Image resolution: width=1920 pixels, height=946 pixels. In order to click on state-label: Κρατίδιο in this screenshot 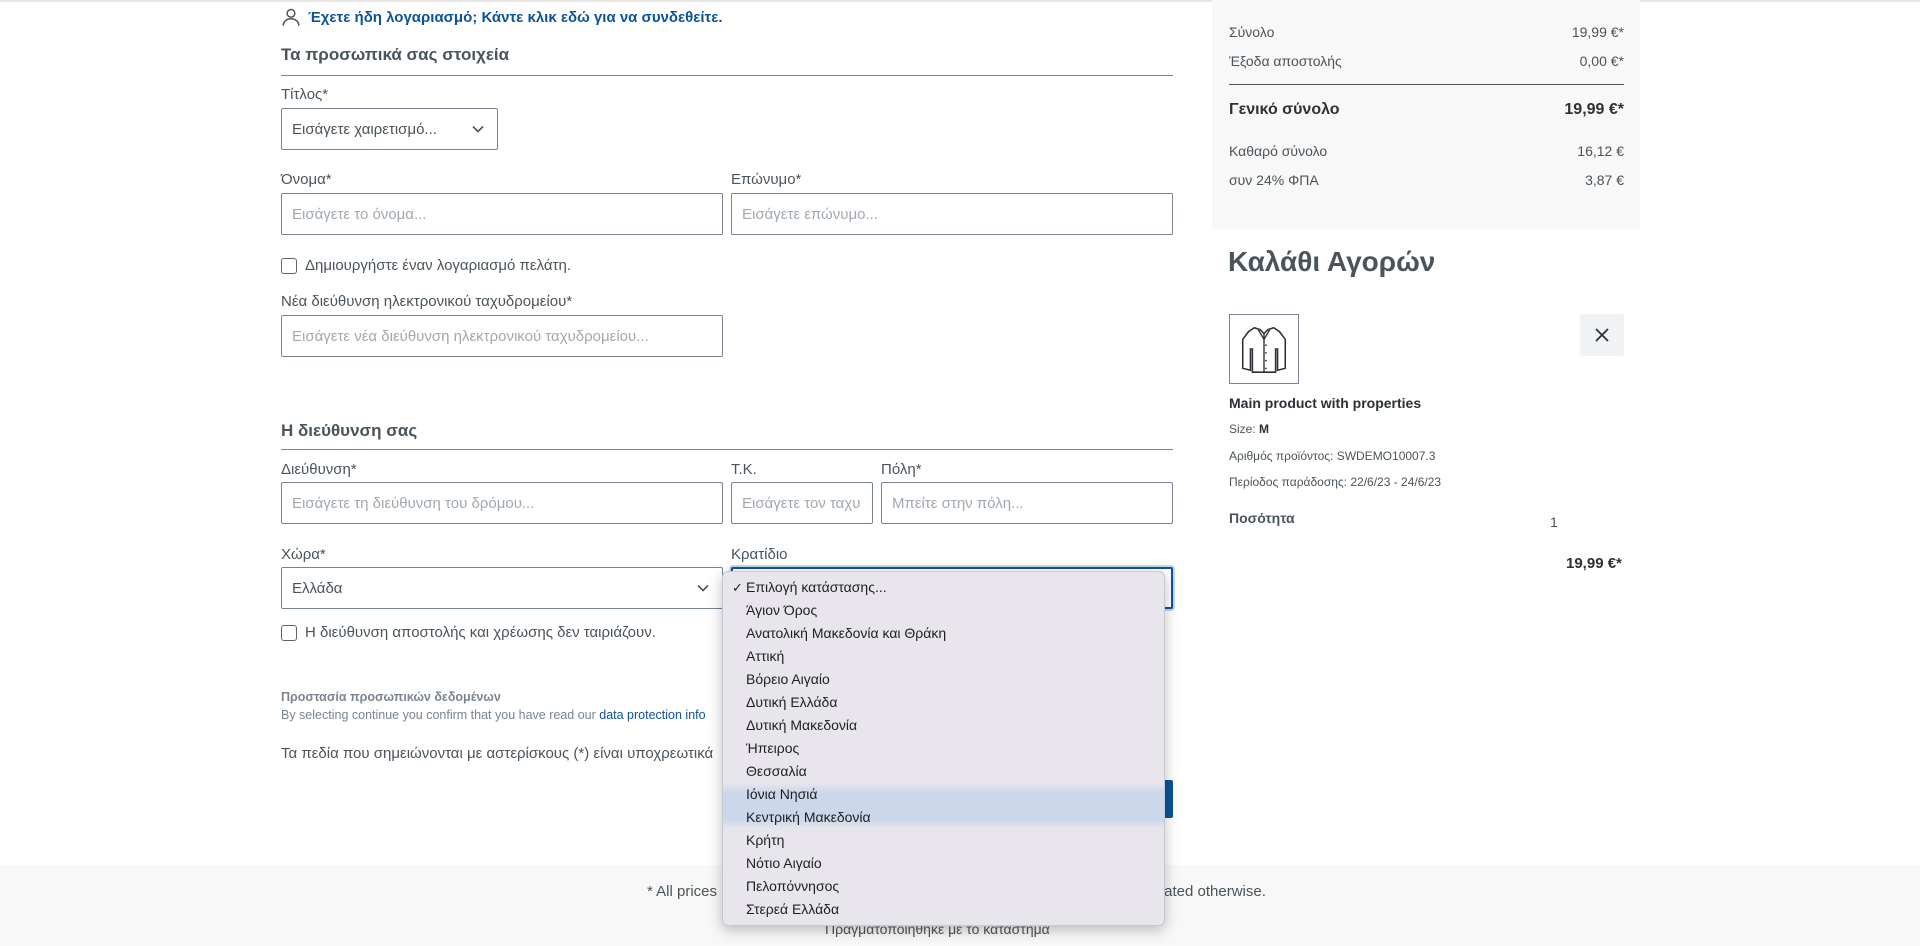, I will do `click(759, 554)`.